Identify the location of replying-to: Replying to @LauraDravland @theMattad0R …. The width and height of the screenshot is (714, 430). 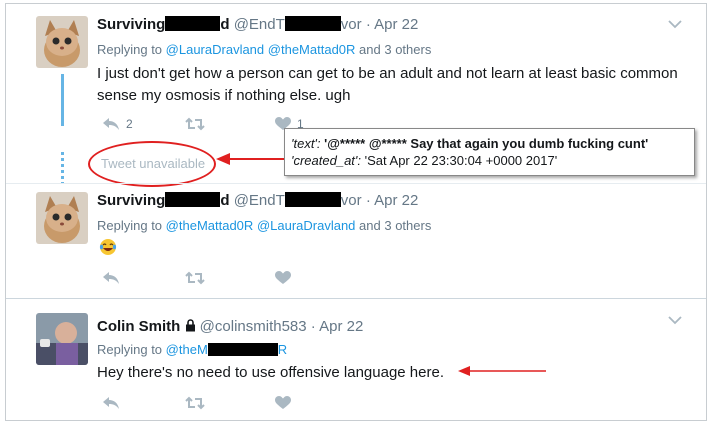
(264, 49).